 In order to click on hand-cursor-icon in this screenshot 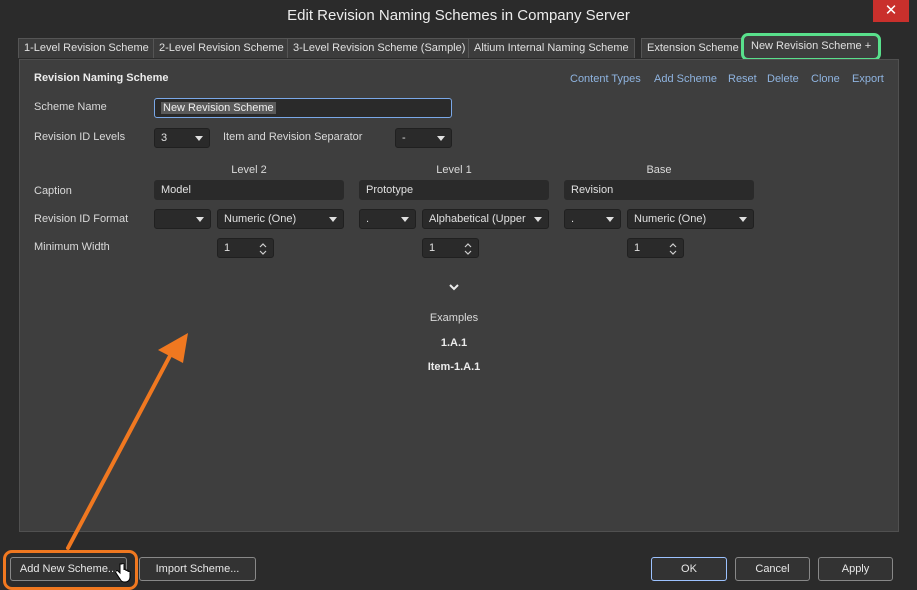, I will do `click(123, 573)`.